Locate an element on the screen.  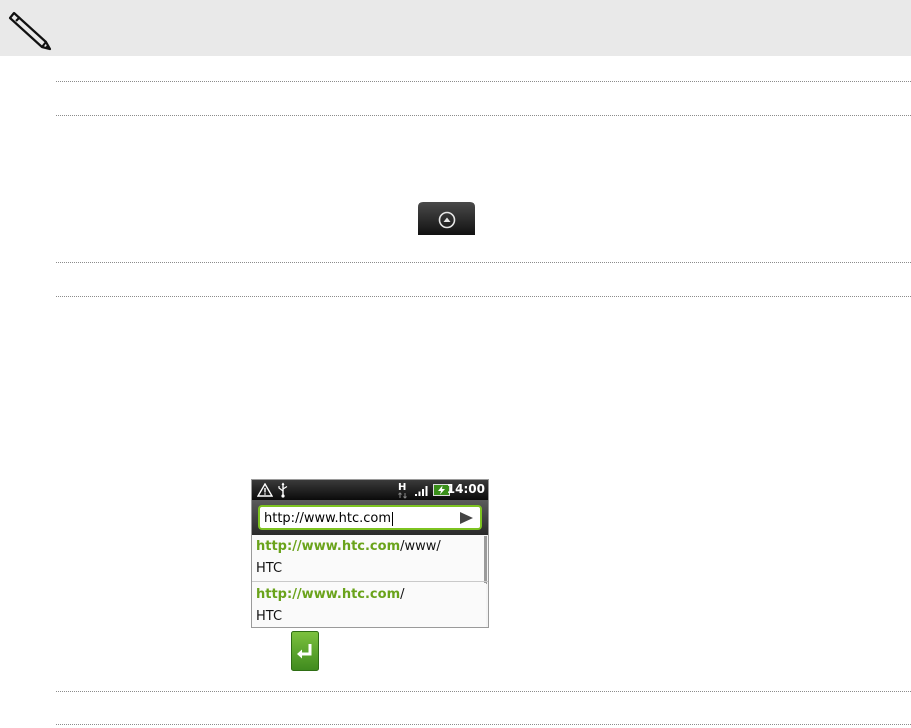
status-bar: H 14:00 is located at coordinates (370, 490).